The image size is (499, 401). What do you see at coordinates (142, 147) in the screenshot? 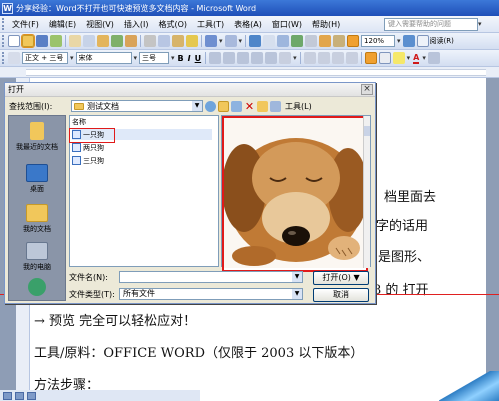
I see `file-item: 两只狗` at bounding box center [142, 147].